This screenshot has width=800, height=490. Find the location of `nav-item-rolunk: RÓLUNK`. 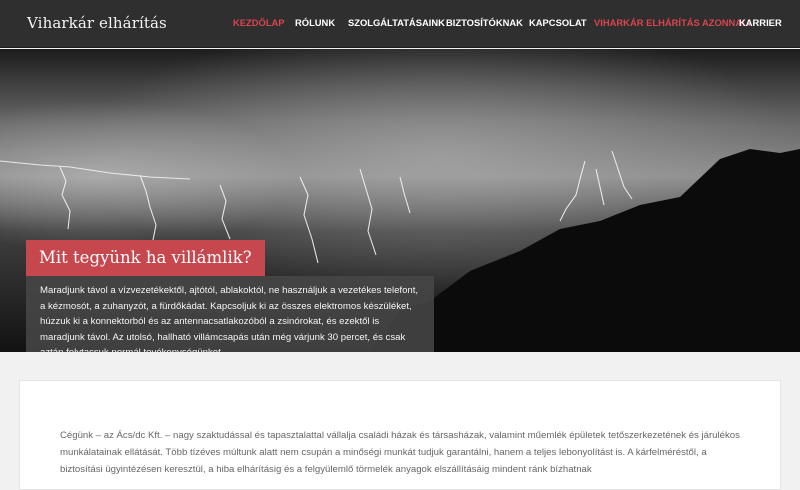

nav-item-rolunk: RÓLUNK is located at coordinates (315, 22).